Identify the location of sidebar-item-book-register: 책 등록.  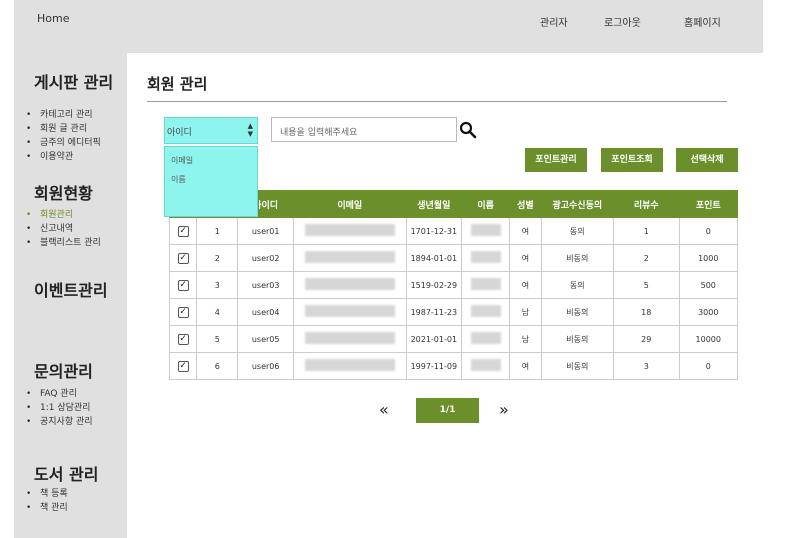
(47, 494).